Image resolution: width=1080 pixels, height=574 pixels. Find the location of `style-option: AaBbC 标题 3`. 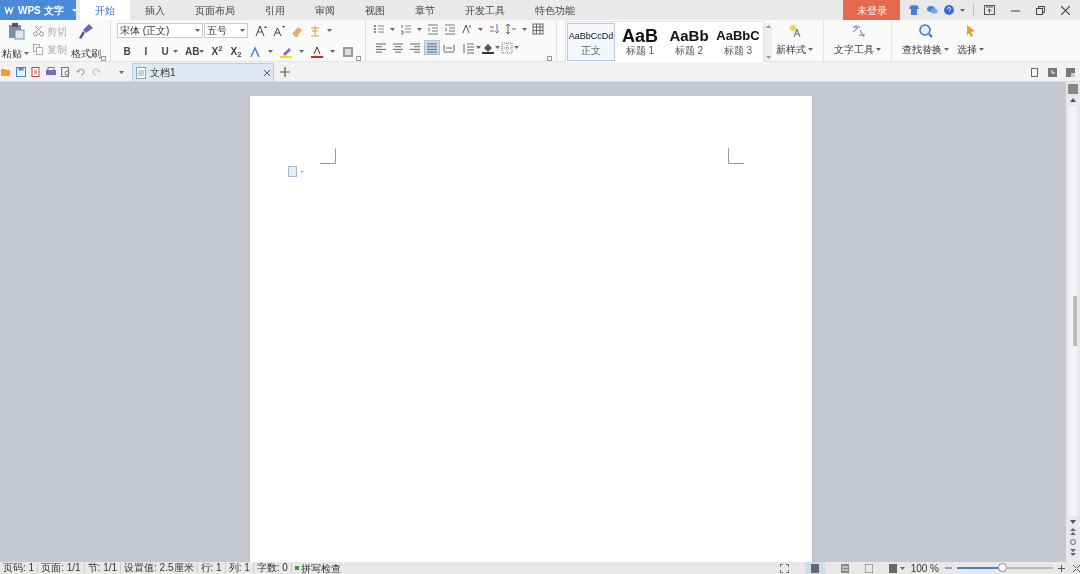

style-option: AaBbC 标题 3 is located at coordinates (738, 41).